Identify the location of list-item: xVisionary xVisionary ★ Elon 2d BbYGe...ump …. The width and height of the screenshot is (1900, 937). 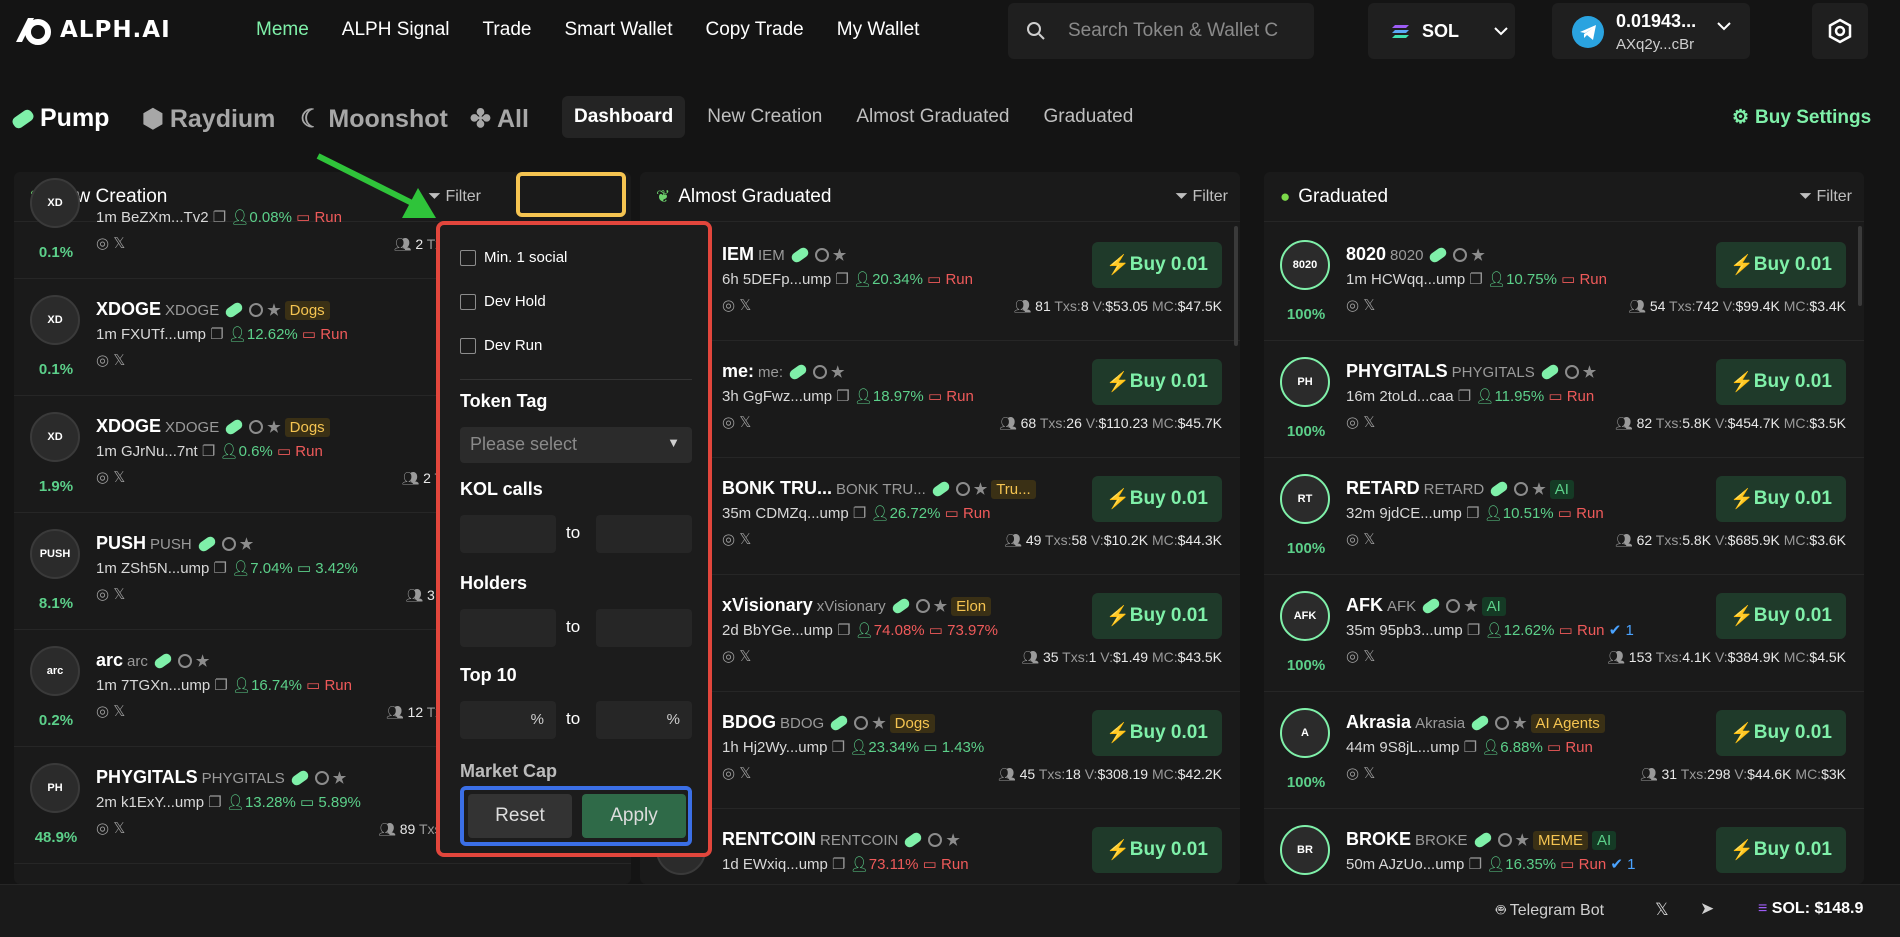
(940, 633).